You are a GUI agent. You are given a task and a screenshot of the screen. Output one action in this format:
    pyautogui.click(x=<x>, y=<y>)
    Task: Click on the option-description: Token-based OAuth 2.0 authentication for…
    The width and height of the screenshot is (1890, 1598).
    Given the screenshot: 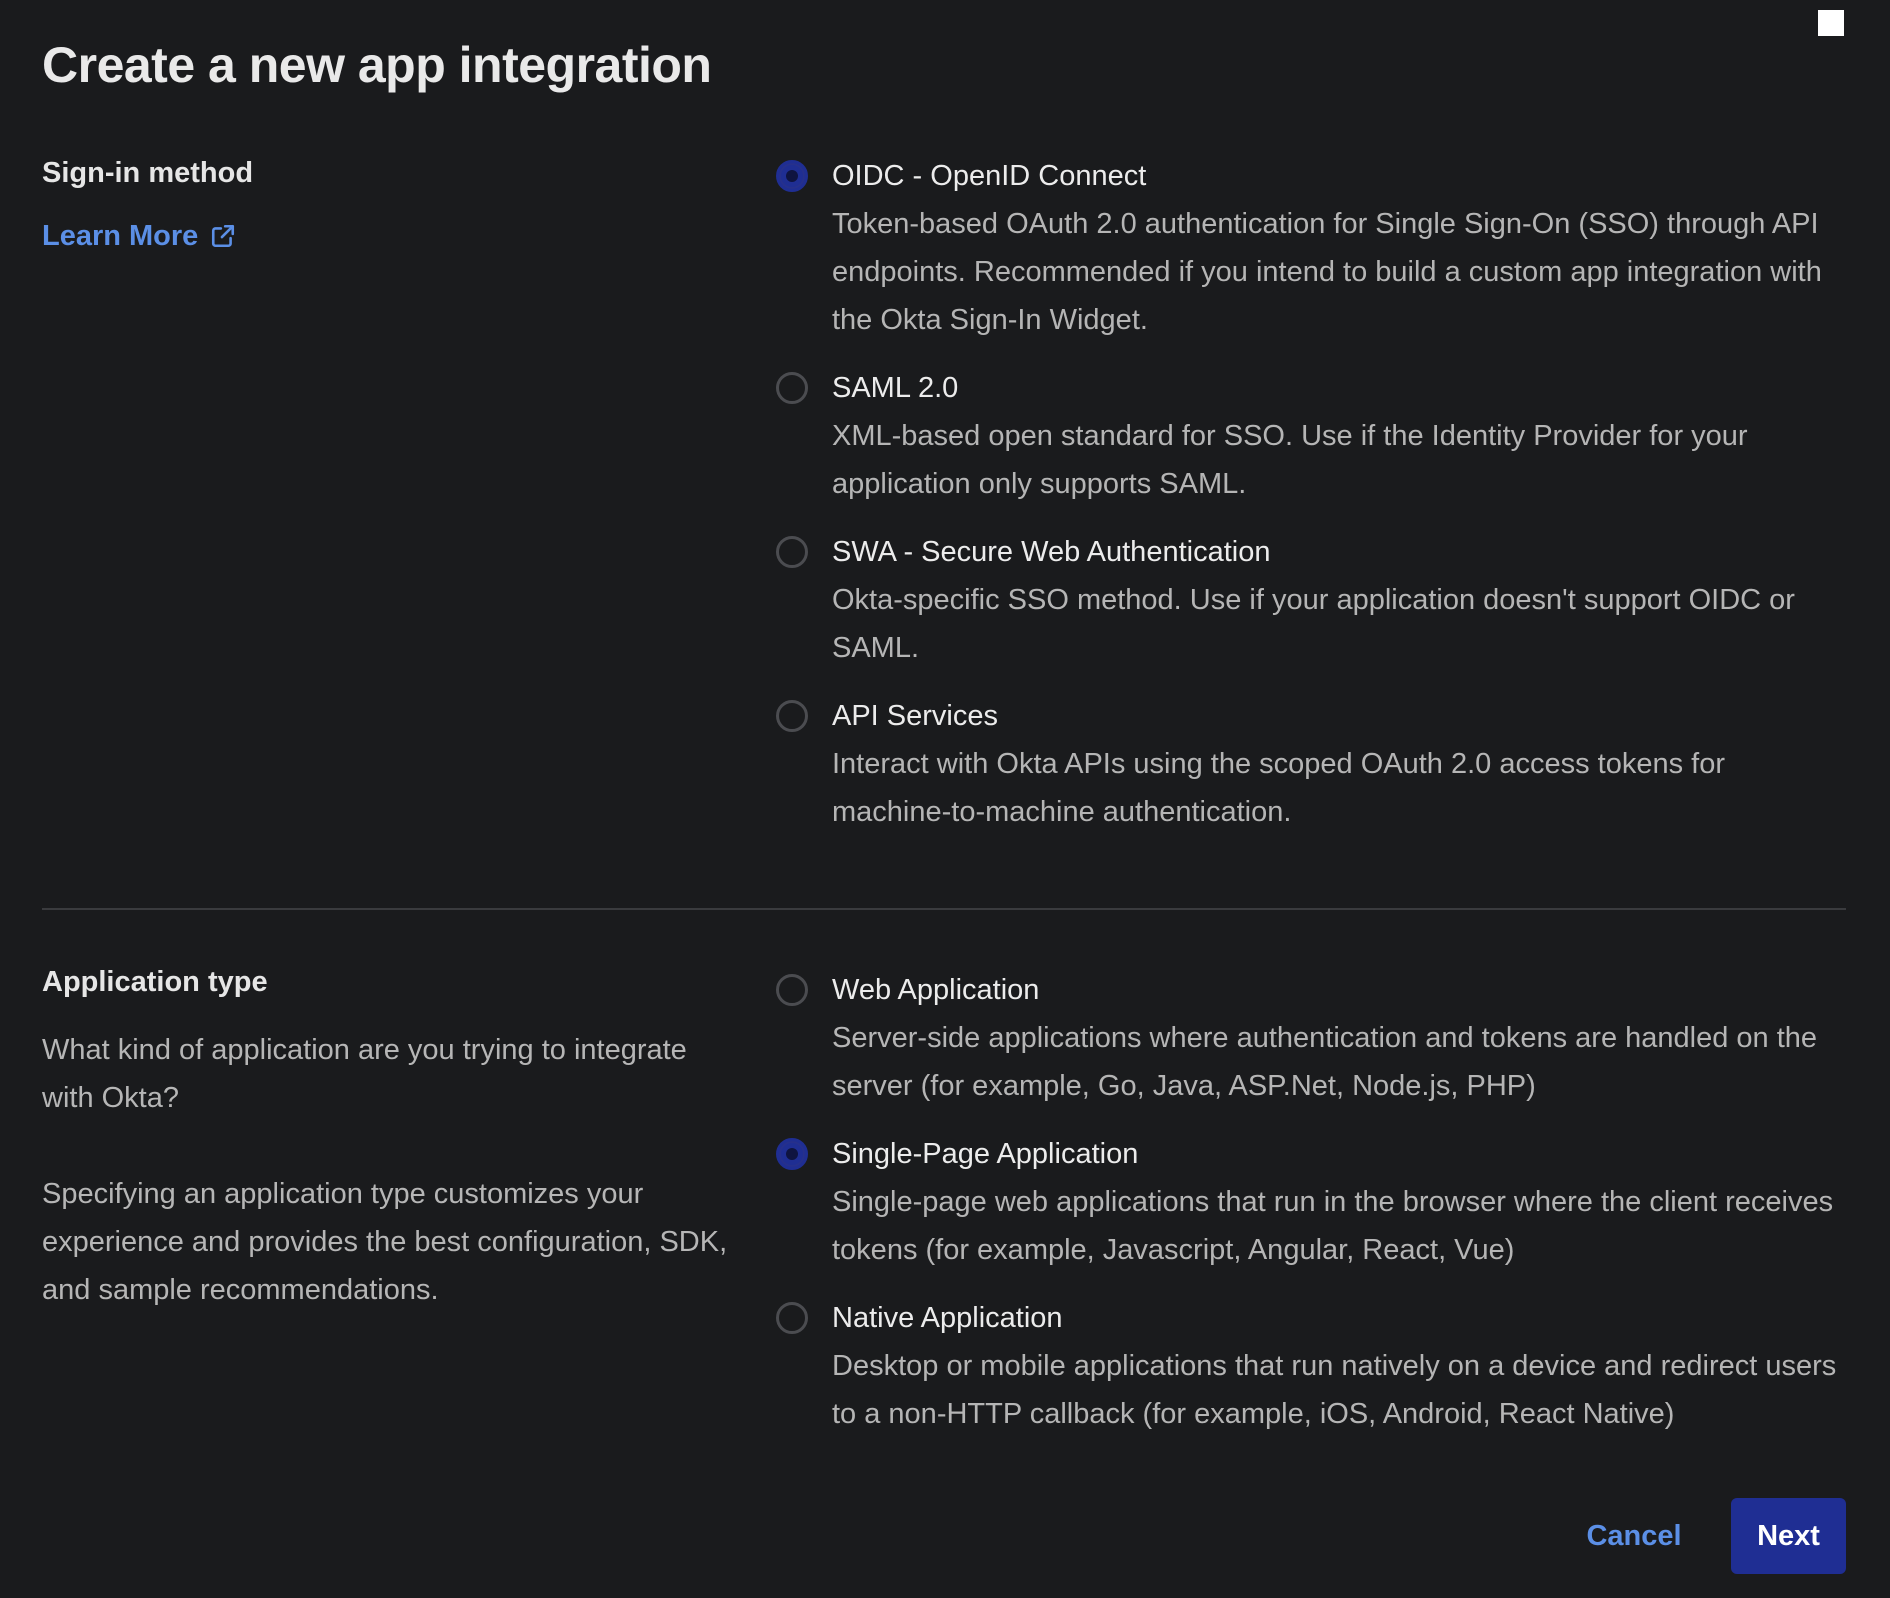 What is the action you would take?
    pyautogui.click(x=1327, y=272)
    